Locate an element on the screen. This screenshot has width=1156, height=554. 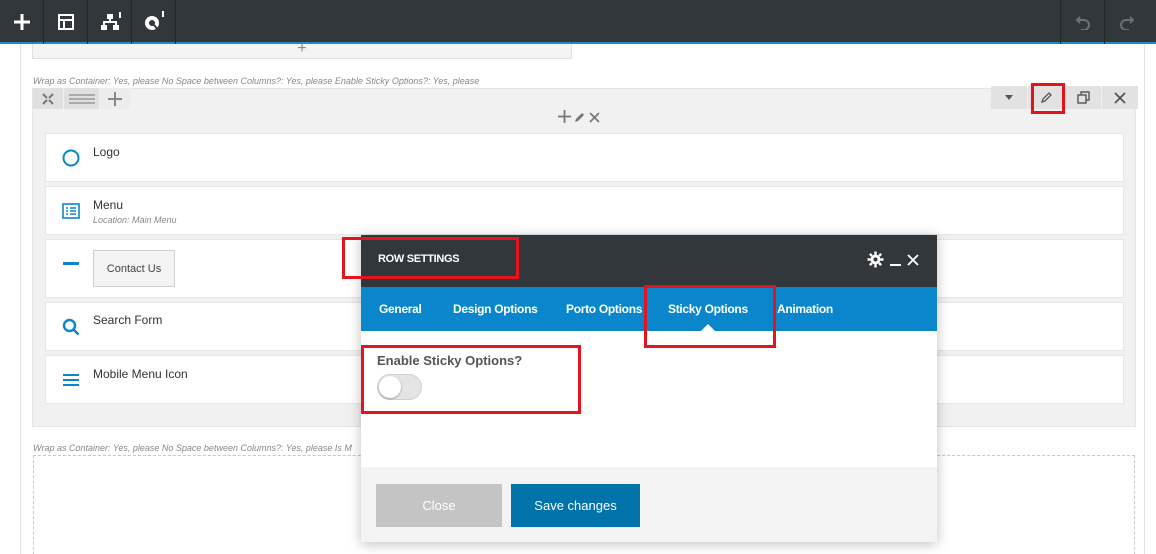
list-icon is located at coordinates (71, 211).